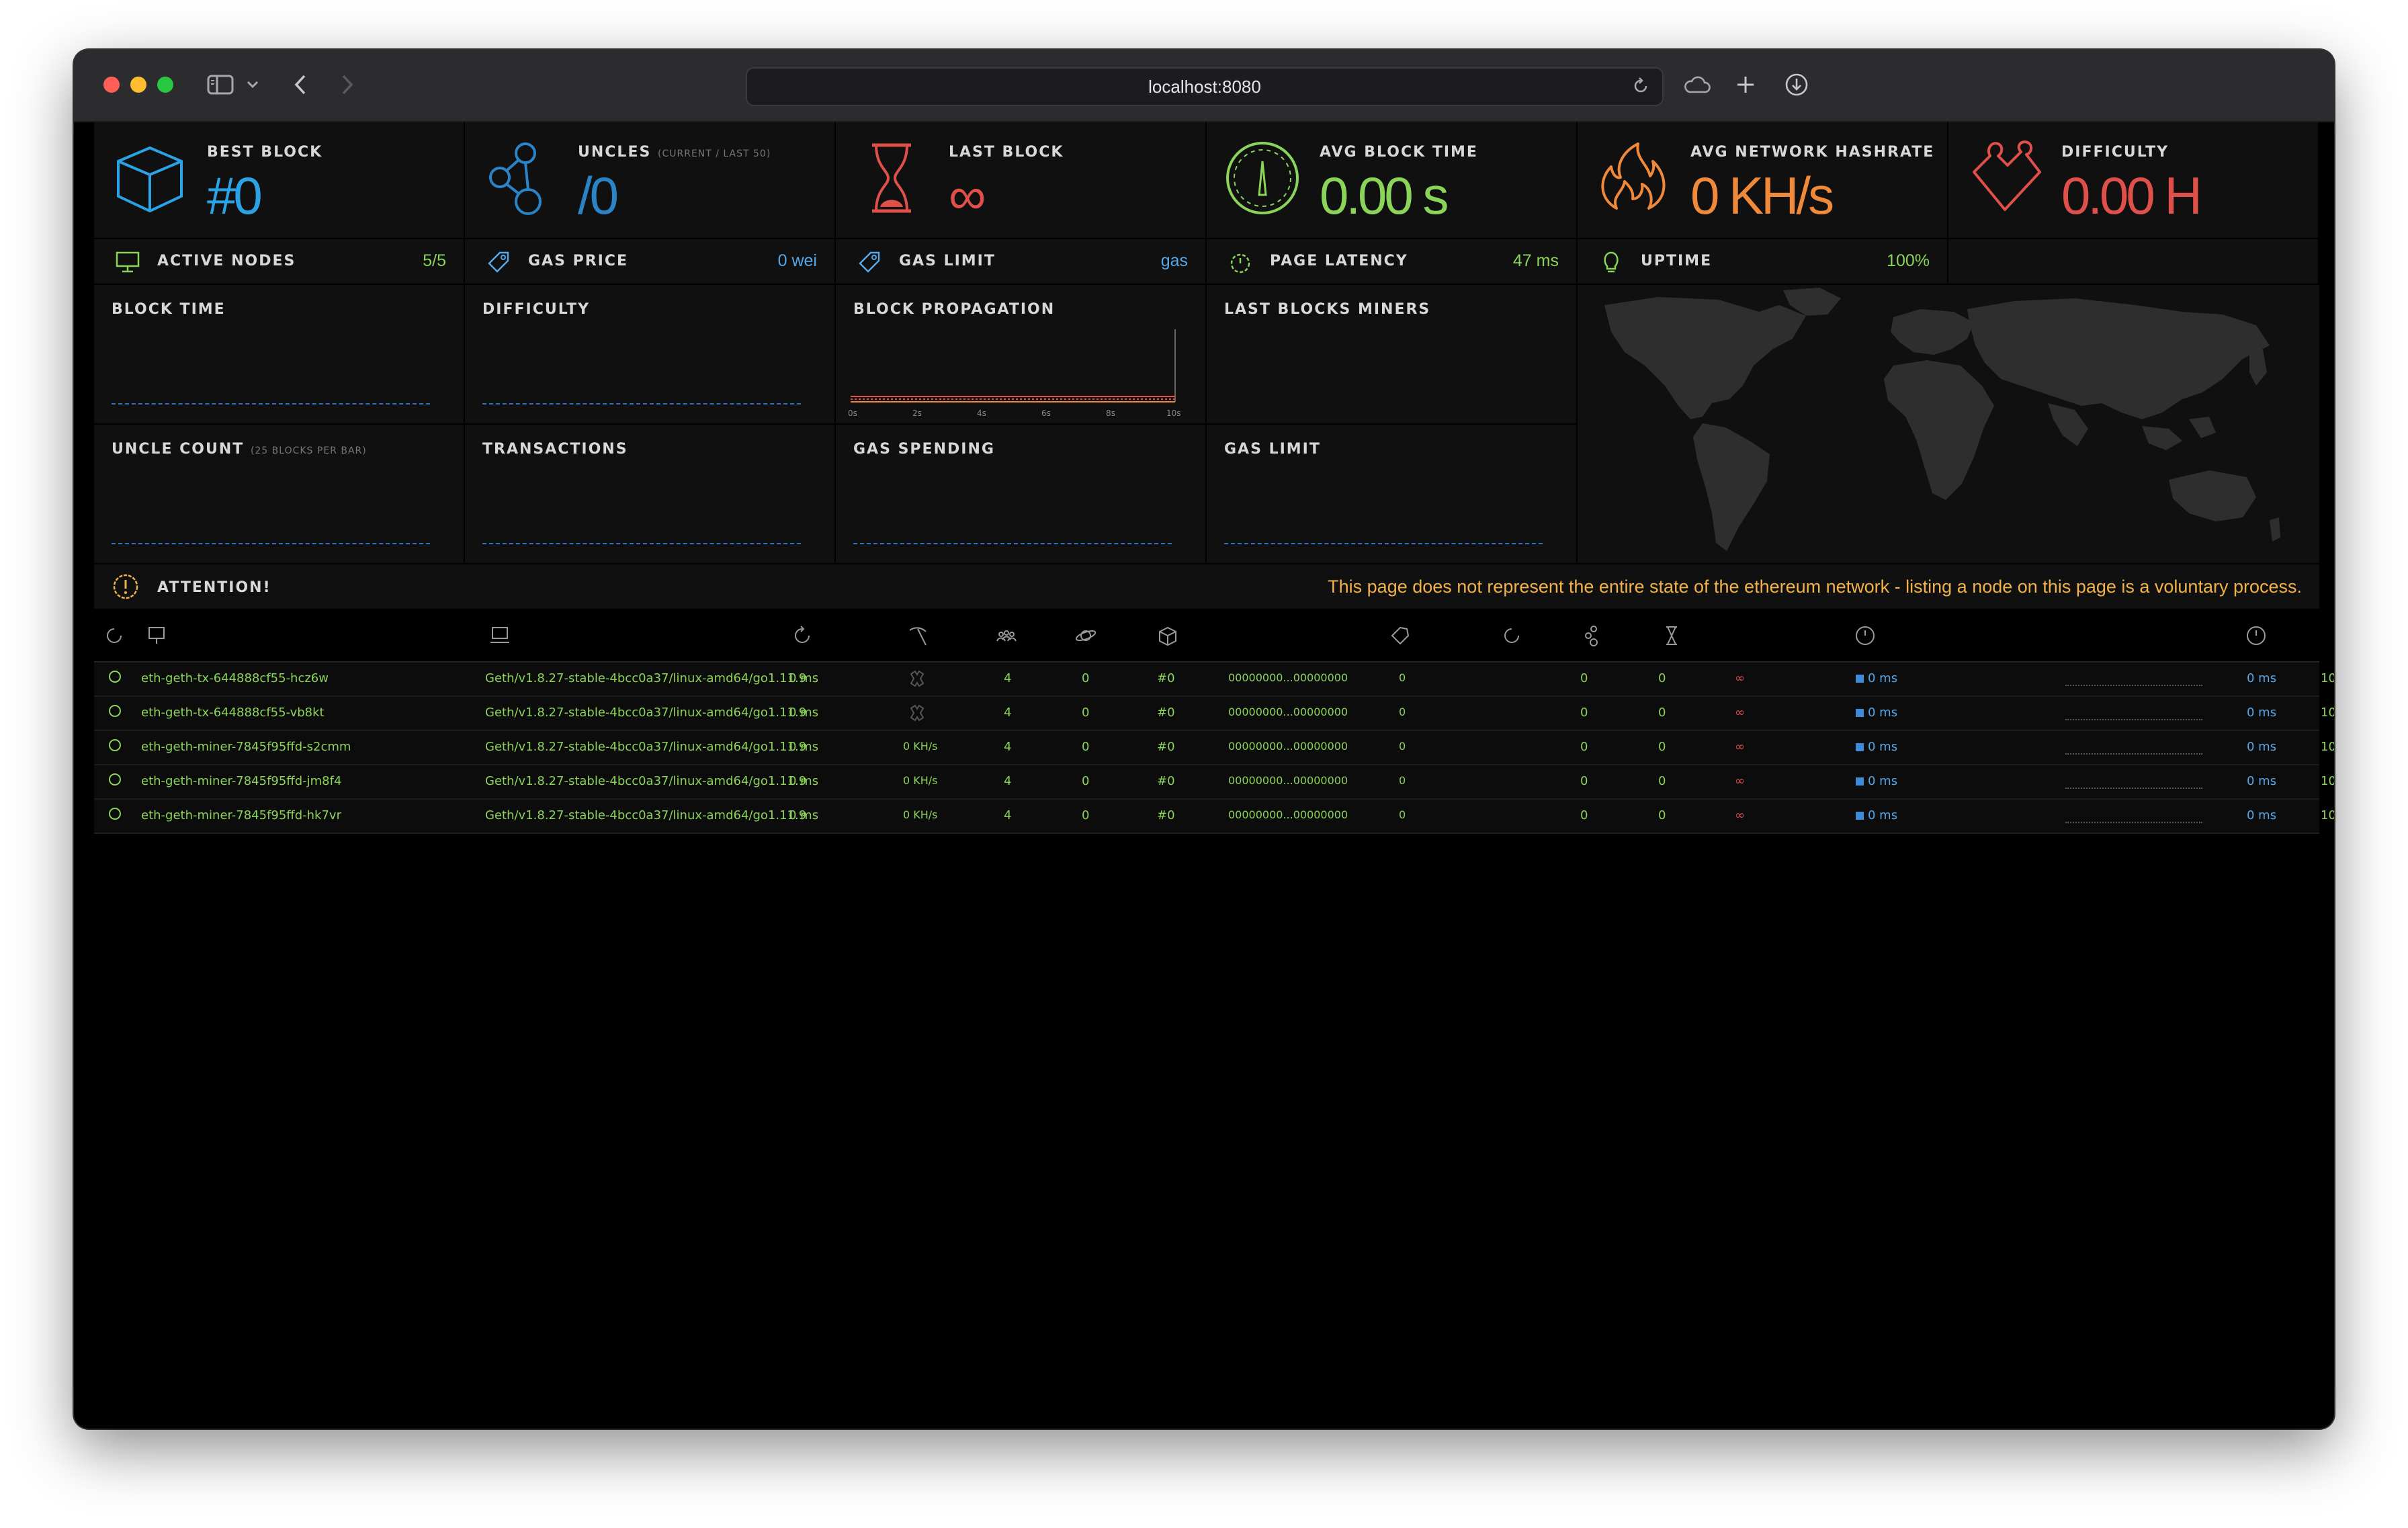 This screenshot has width=2408, height=1528. I want to click on mini-label: GAS LIMIT, so click(947, 261).